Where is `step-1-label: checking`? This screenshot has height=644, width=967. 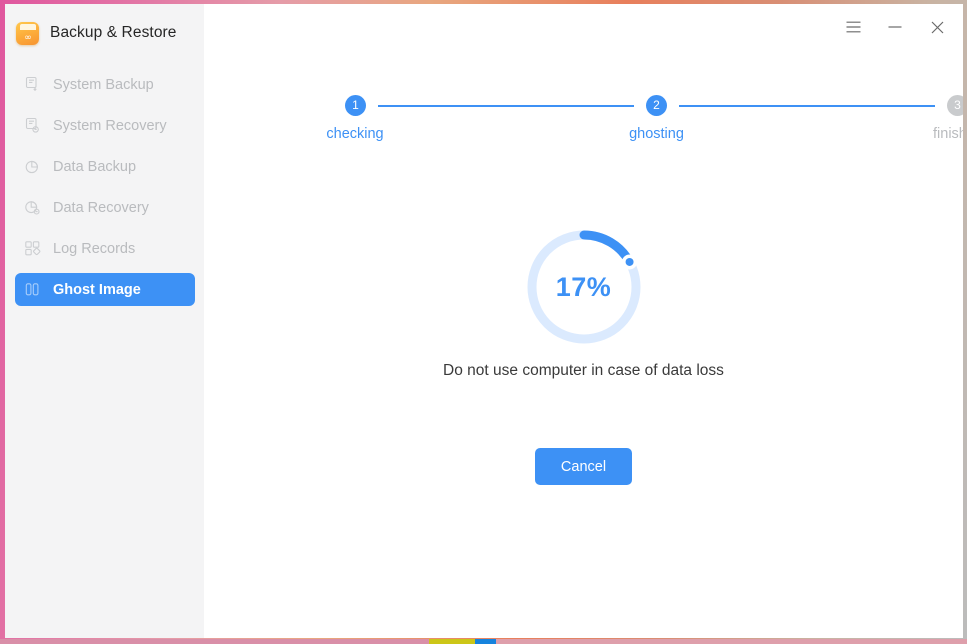 step-1-label: checking is located at coordinates (355, 134).